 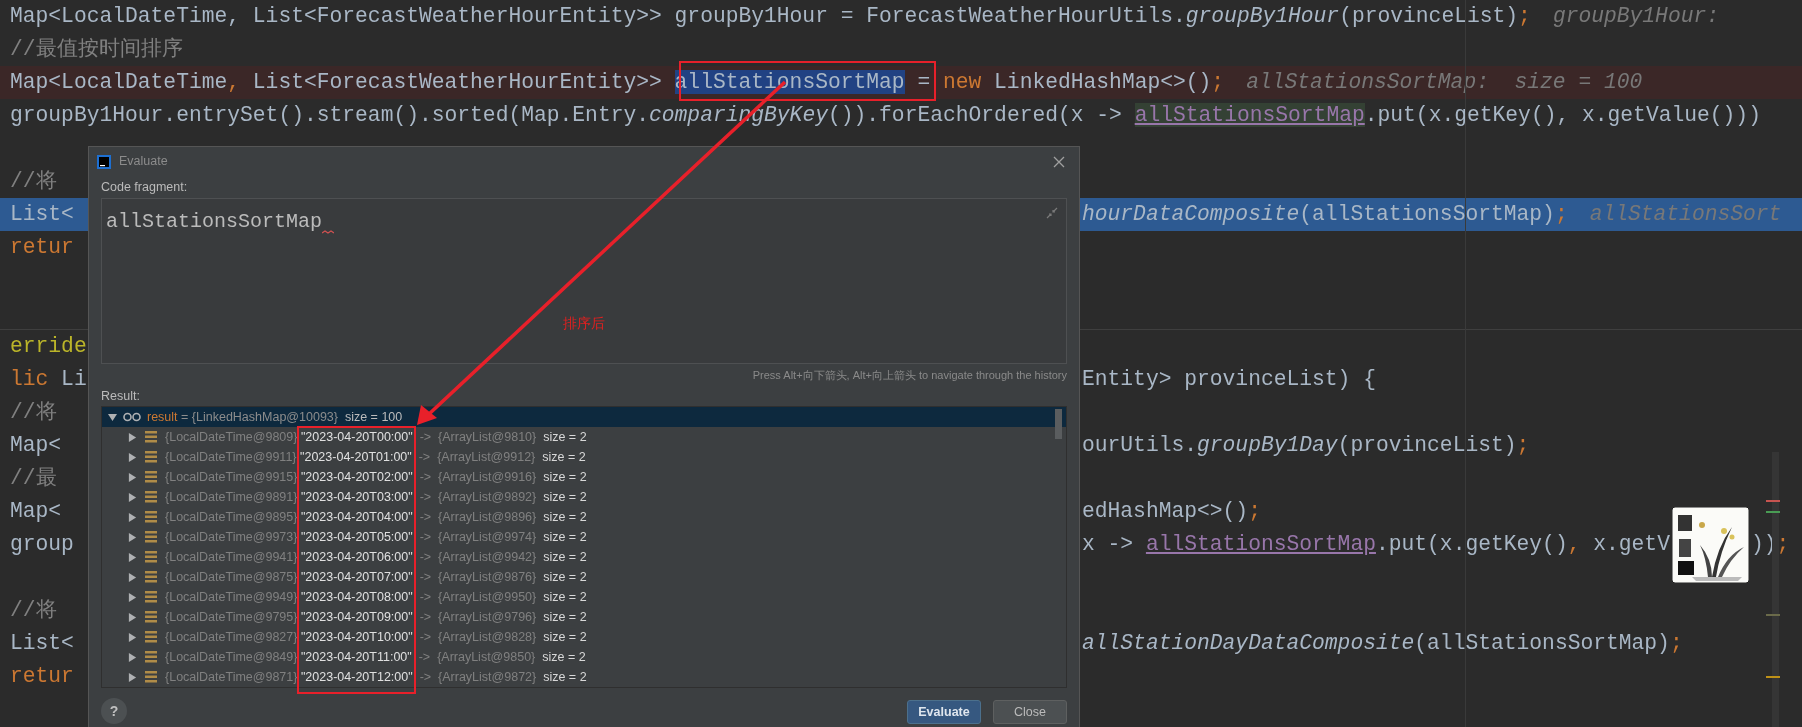 I want to click on annotation-note: 排序后, so click(x=584, y=323).